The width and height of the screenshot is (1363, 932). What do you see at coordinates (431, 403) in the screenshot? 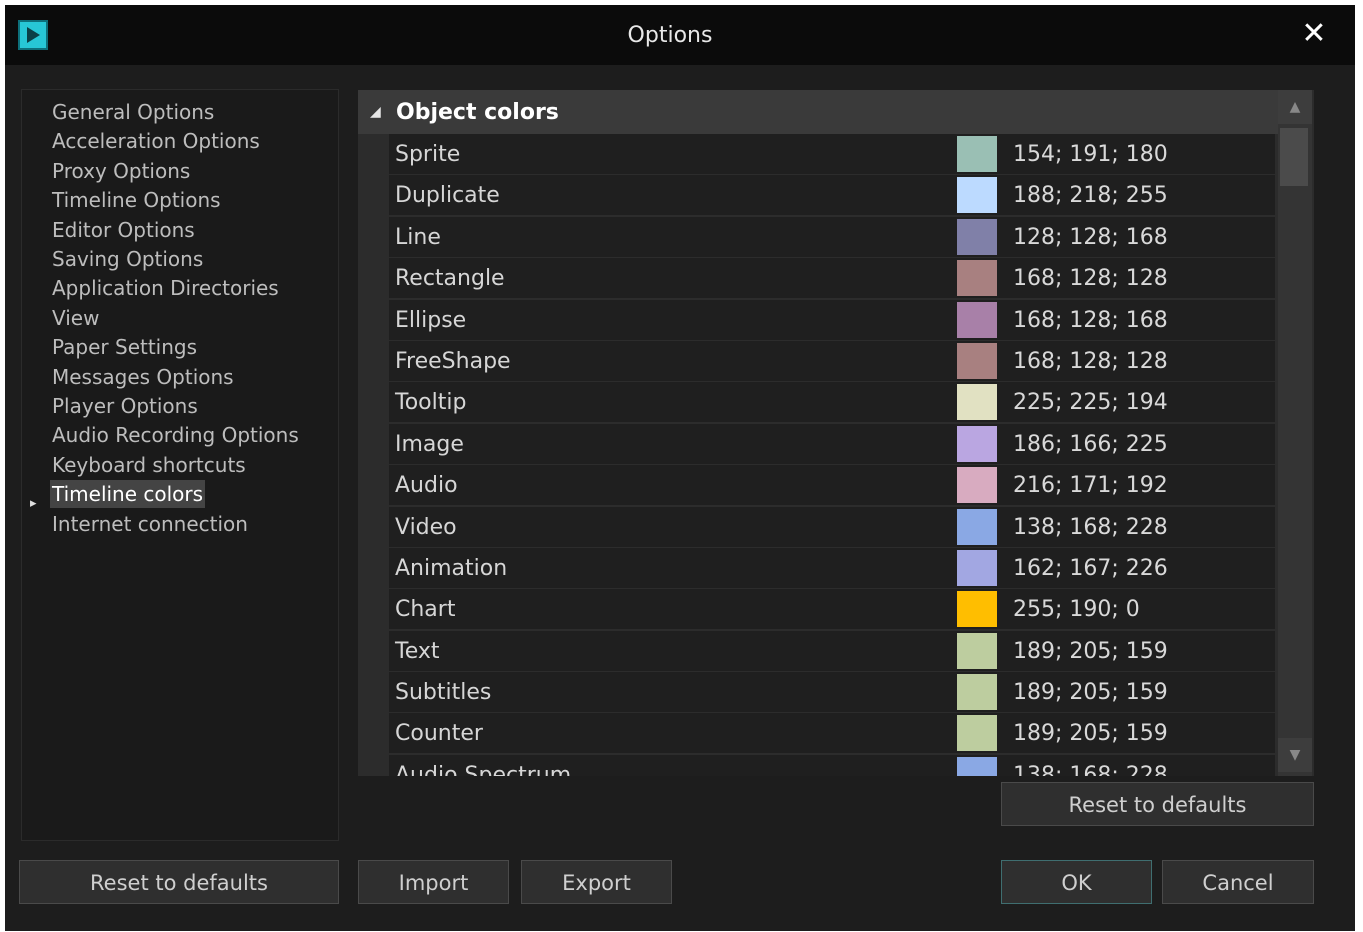
I see `color-row-name: Tooltip` at bounding box center [431, 403].